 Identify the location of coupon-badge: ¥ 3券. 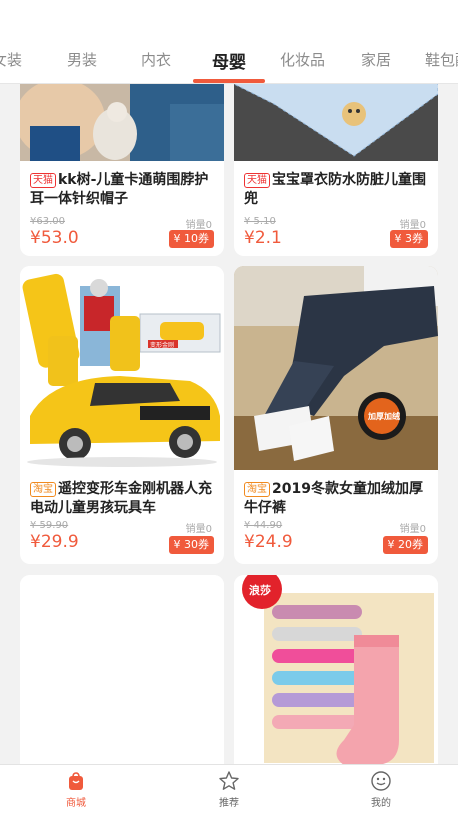
(408, 239).